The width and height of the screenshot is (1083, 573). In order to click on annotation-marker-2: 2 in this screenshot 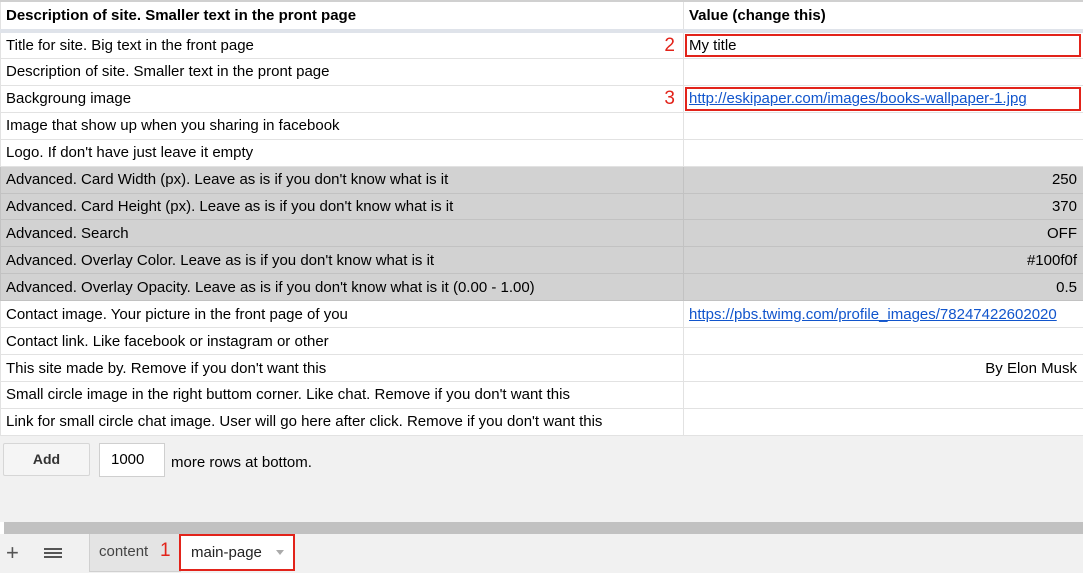, I will do `click(669, 46)`.